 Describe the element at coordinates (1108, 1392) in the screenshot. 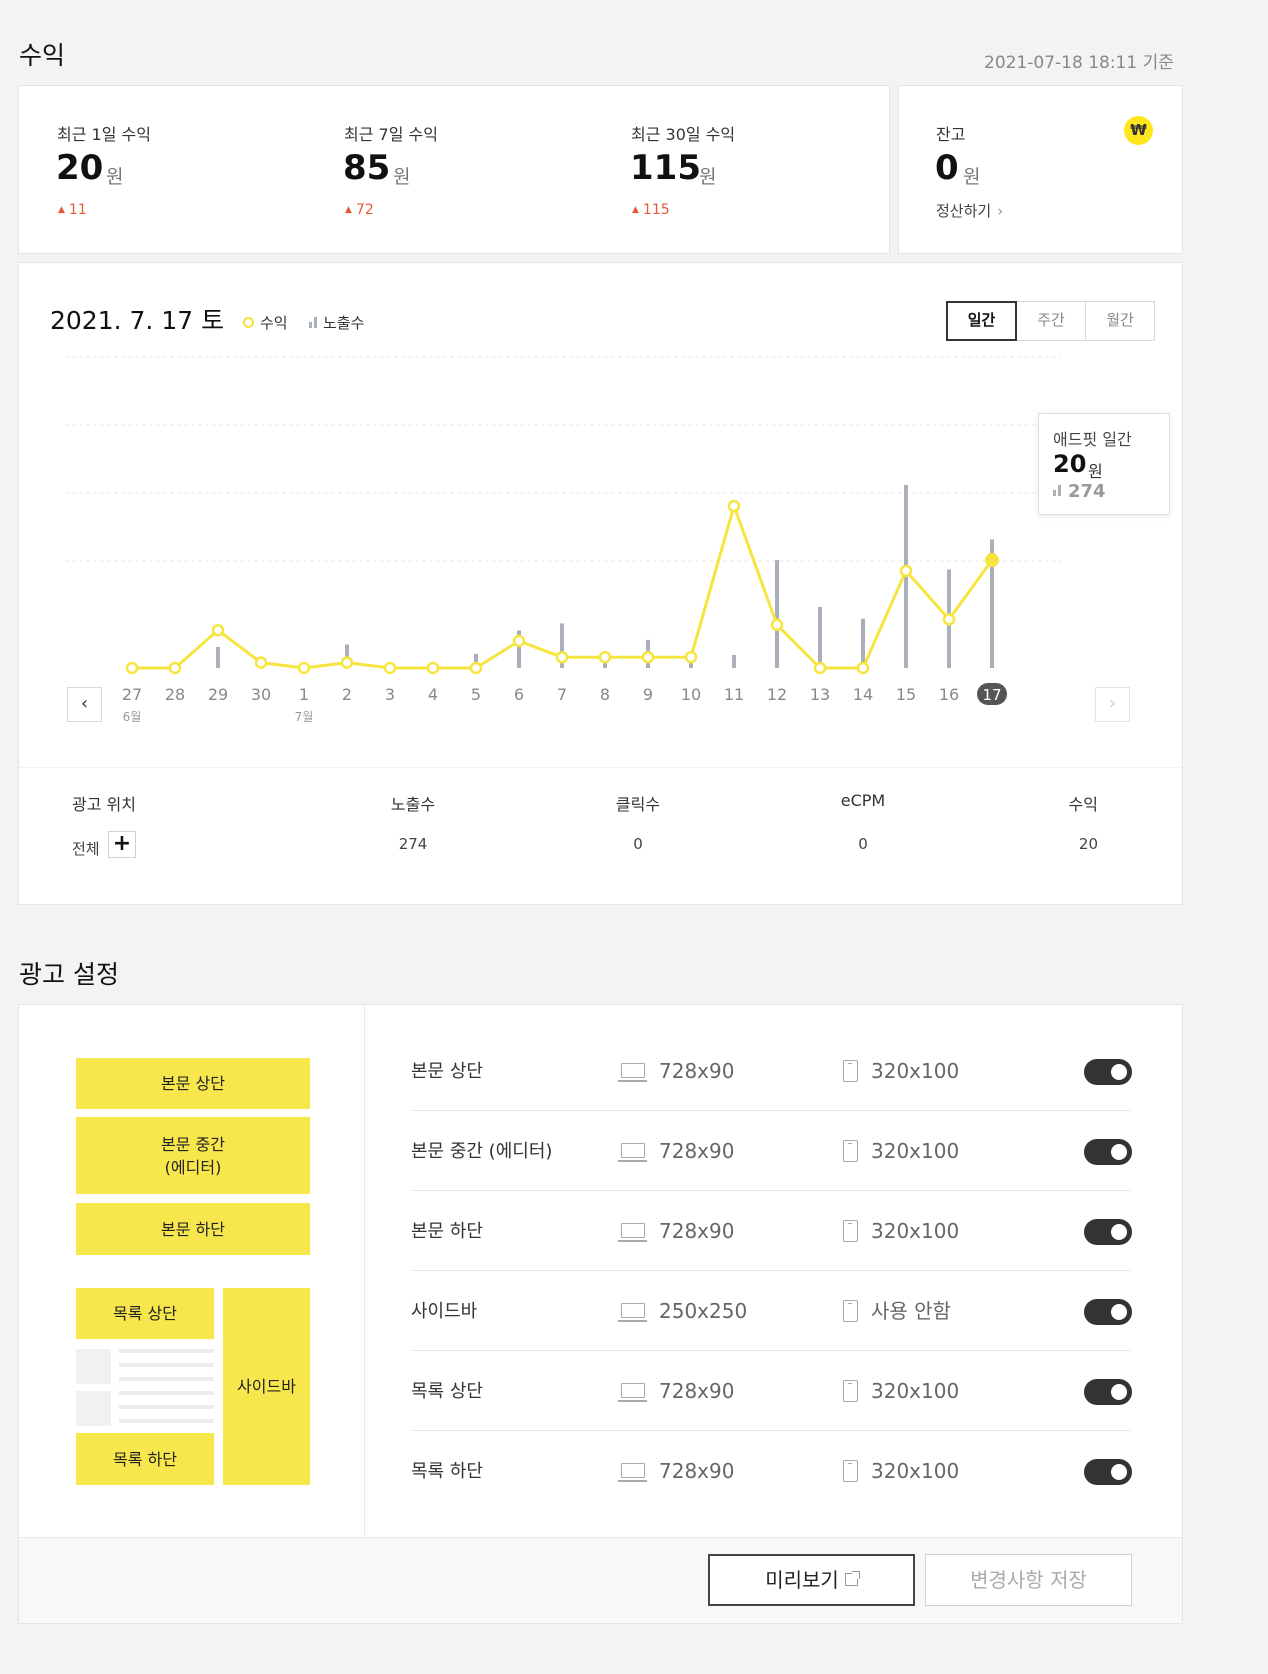

I see `setting-toggle-list-top` at that location.